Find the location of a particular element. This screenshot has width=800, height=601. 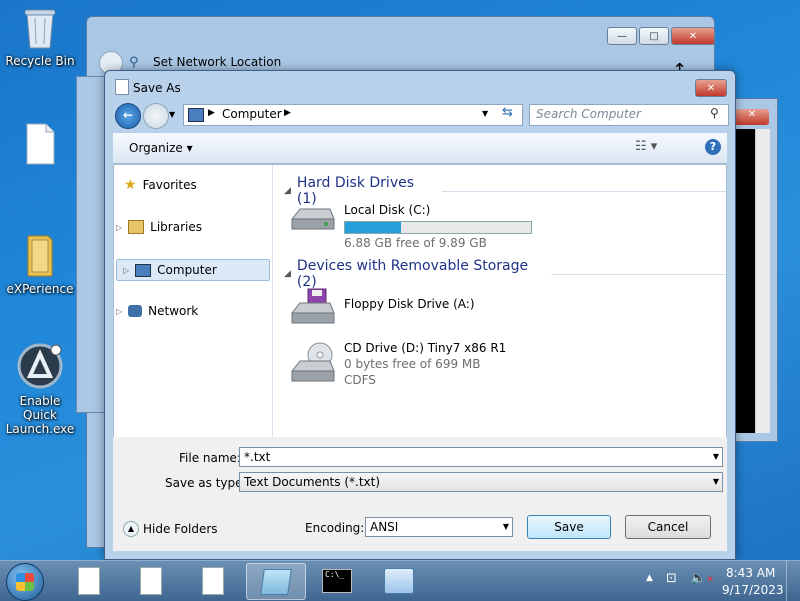

drive-free-space: 0 bytes free of 699 MB is located at coordinates (412, 364).